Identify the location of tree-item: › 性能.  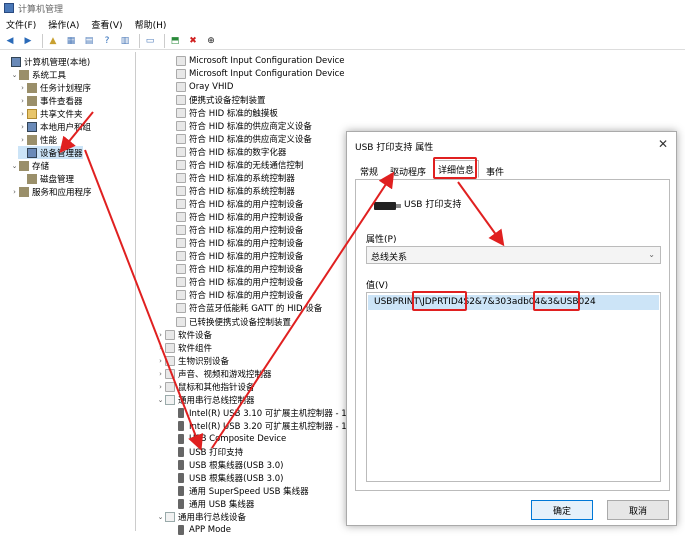
(37, 139).